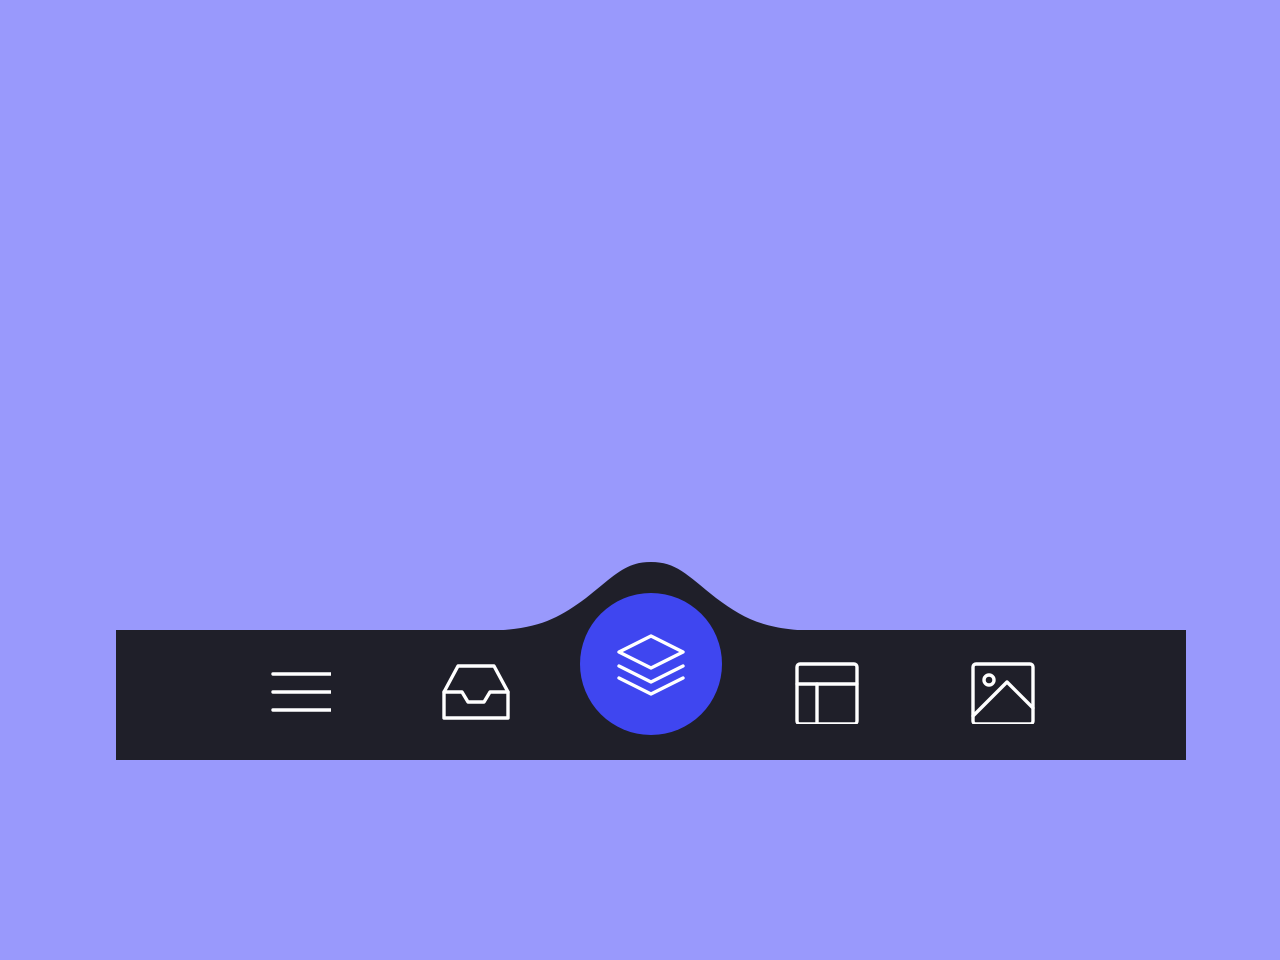 The image size is (1280, 960). I want to click on nav-item-image, so click(1002, 692).